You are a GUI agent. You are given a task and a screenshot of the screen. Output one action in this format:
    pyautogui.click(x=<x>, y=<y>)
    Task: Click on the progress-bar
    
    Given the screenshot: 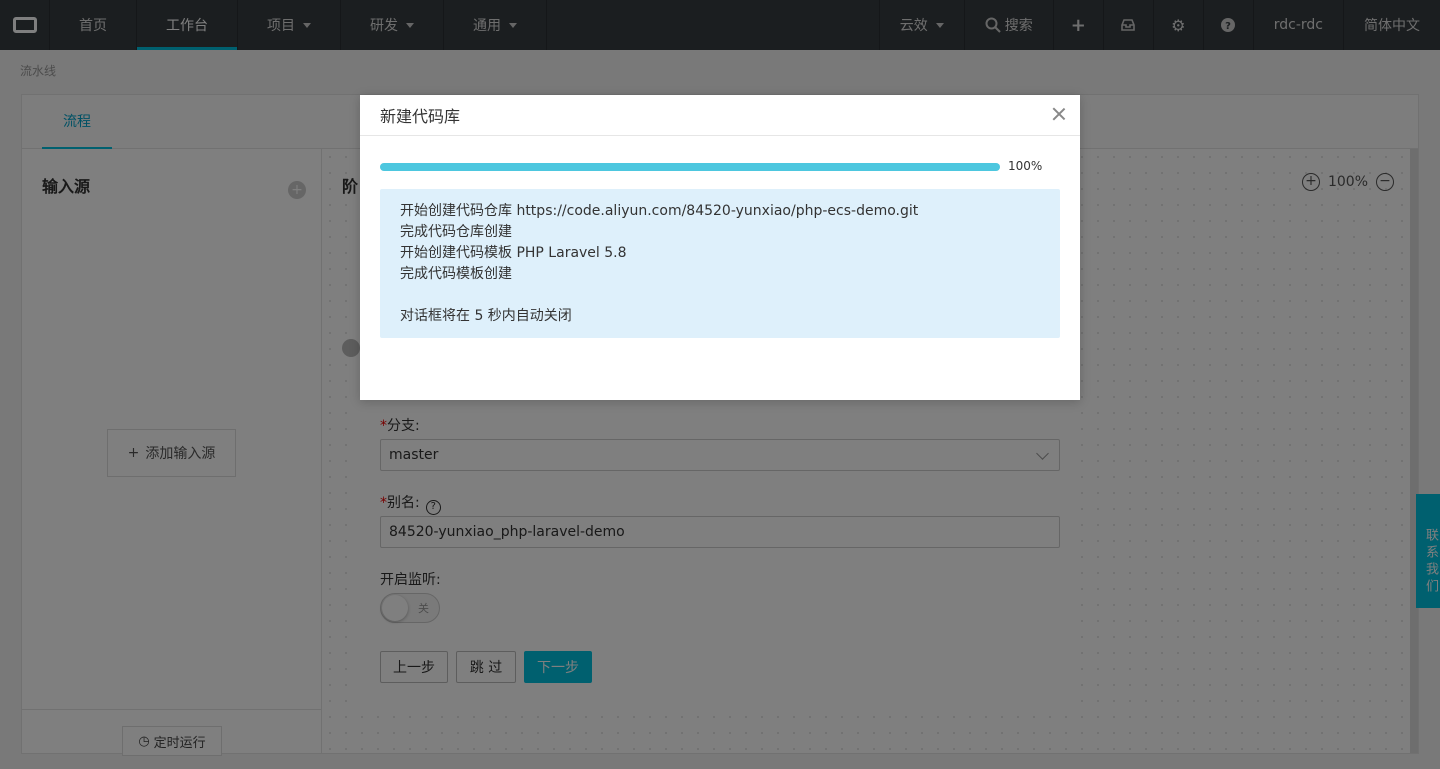 What is the action you would take?
    pyautogui.click(x=690, y=167)
    